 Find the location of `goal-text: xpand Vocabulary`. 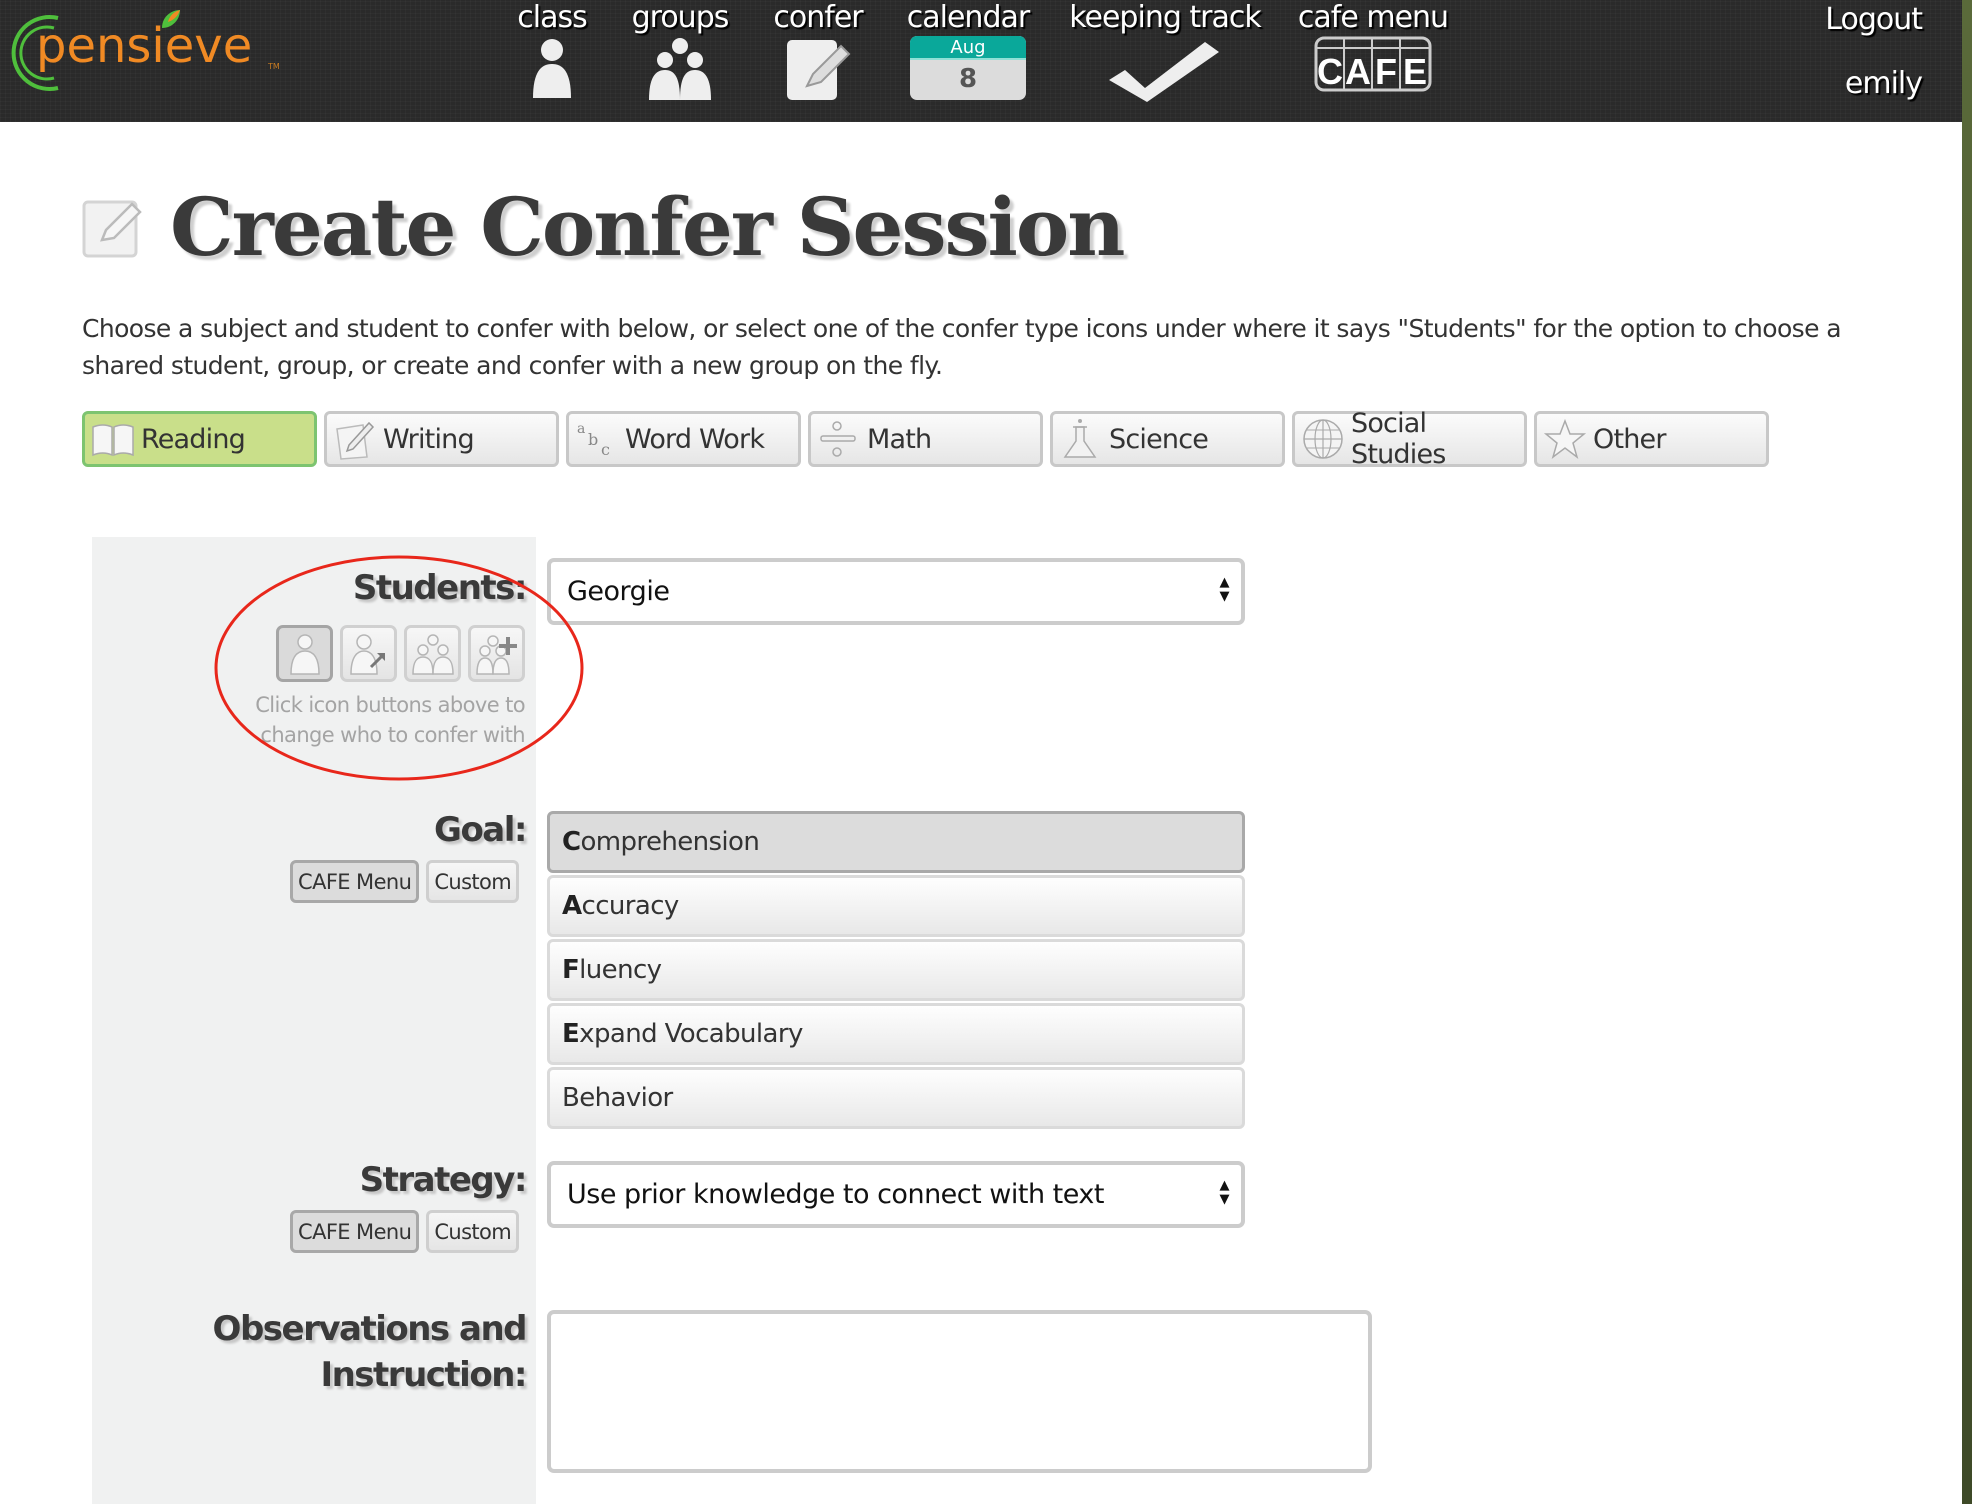

goal-text: xpand Vocabulary is located at coordinates (691, 1034).